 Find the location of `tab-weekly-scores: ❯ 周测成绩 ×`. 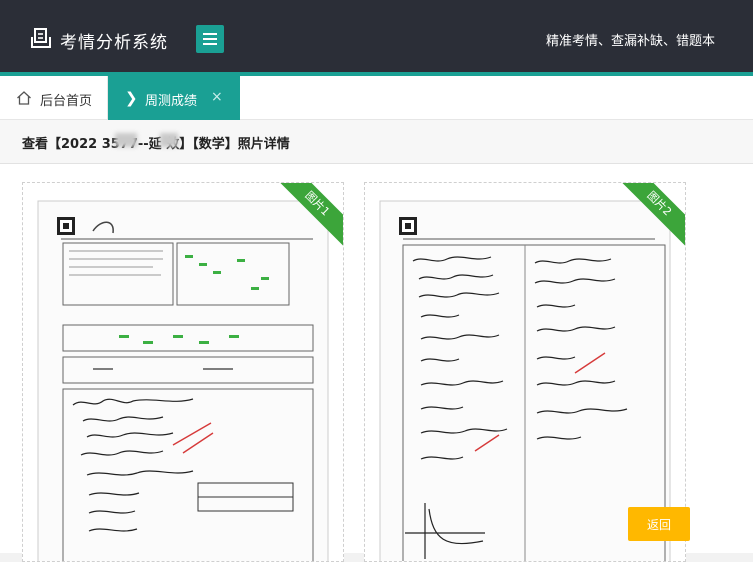

tab-weekly-scores: ❯ 周测成绩 × is located at coordinates (174, 98).